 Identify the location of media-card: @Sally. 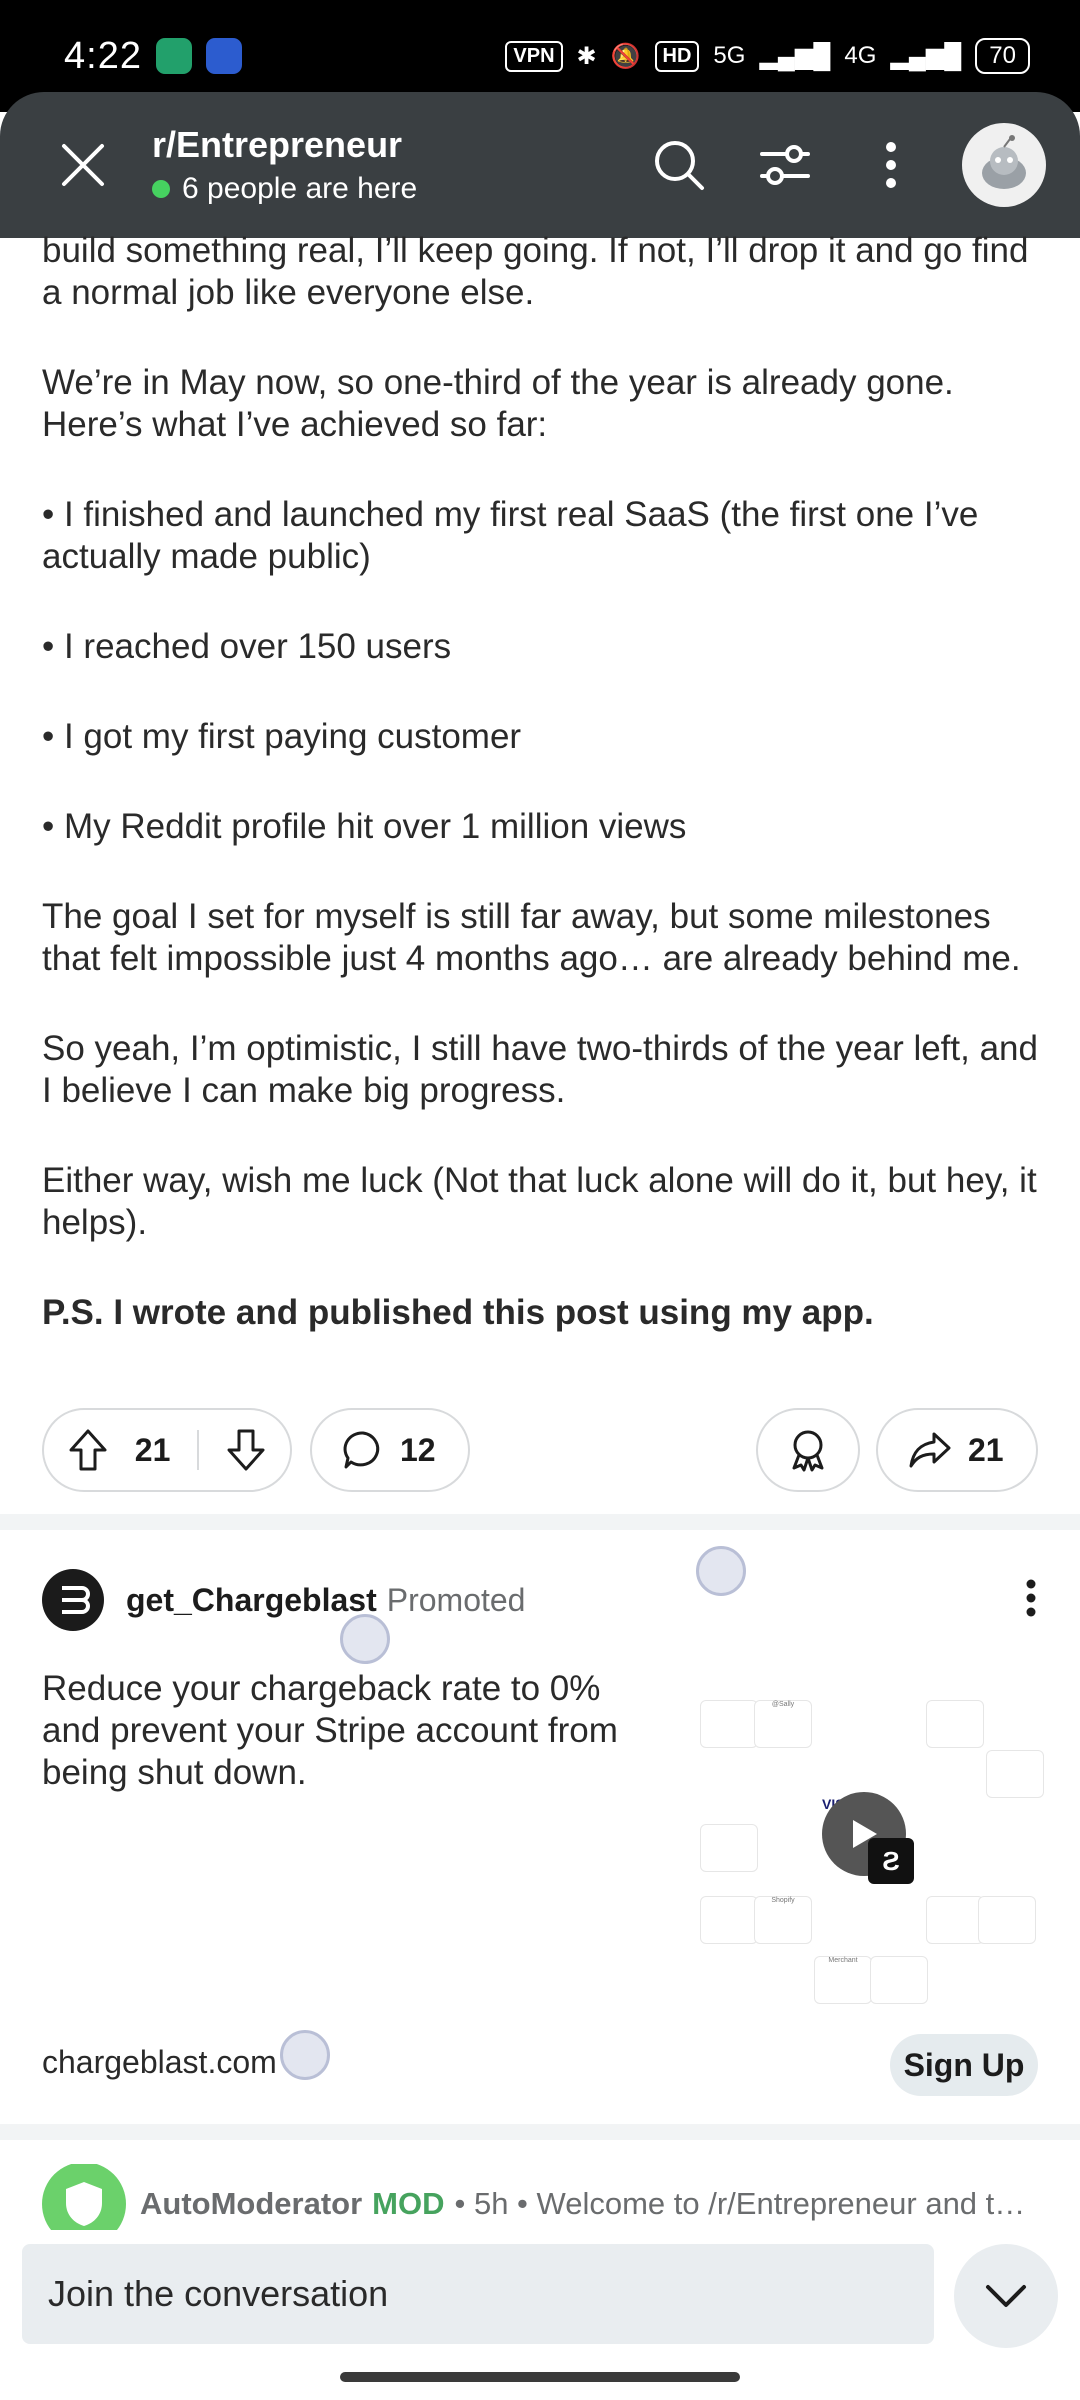
(783, 1724).